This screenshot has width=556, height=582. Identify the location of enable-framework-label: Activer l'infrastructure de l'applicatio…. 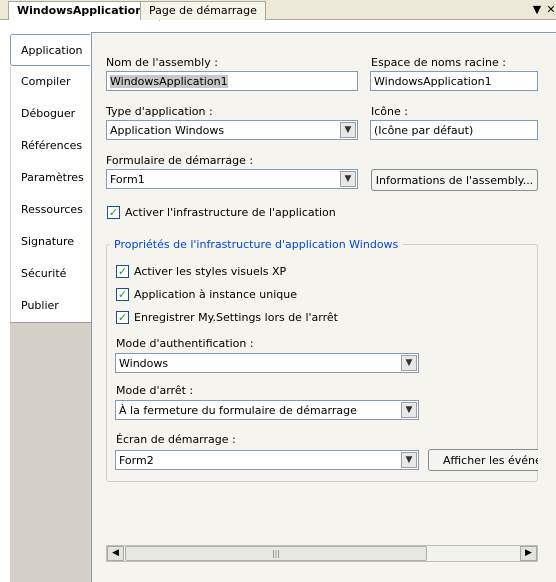
(230, 212).